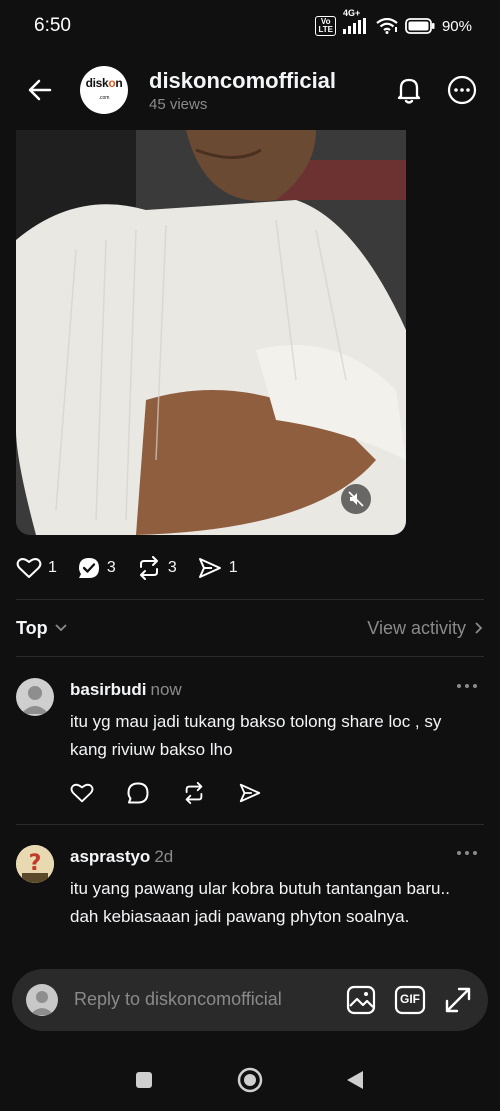  I want to click on notification-button, so click(409, 90).